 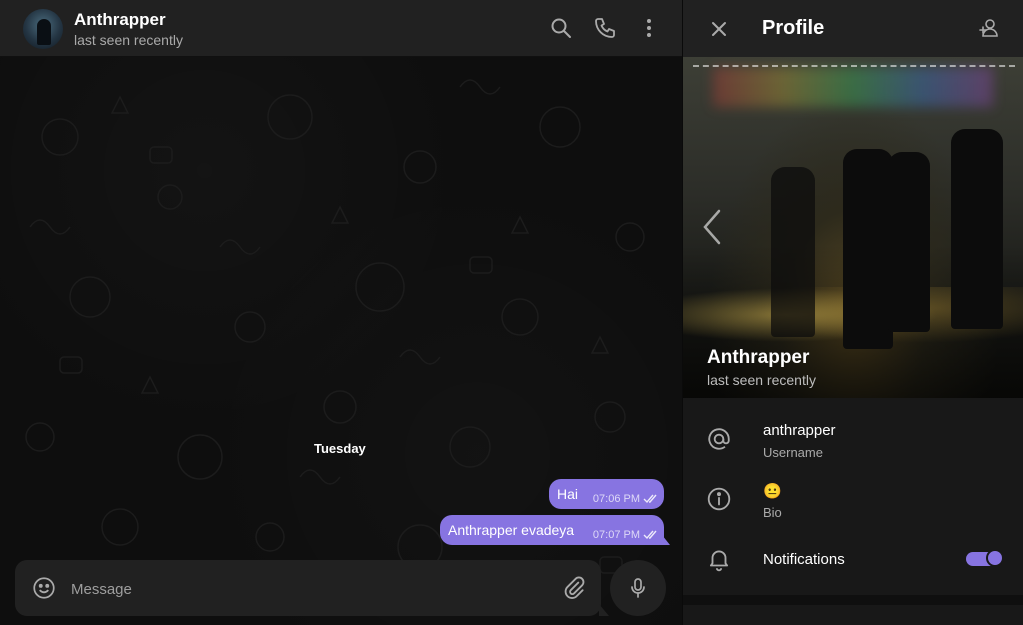 I want to click on avatar, so click(x=43, y=29).